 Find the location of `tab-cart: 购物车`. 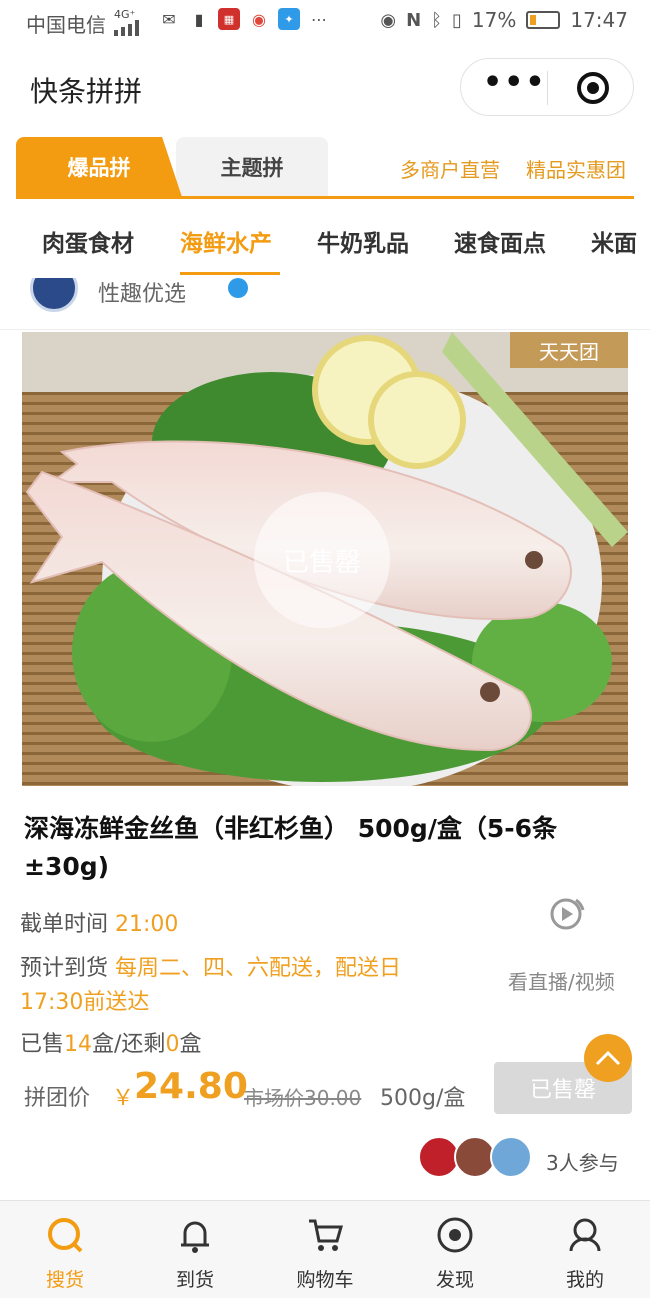

tab-cart: 购物车 is located at coordinates (325, 1250).